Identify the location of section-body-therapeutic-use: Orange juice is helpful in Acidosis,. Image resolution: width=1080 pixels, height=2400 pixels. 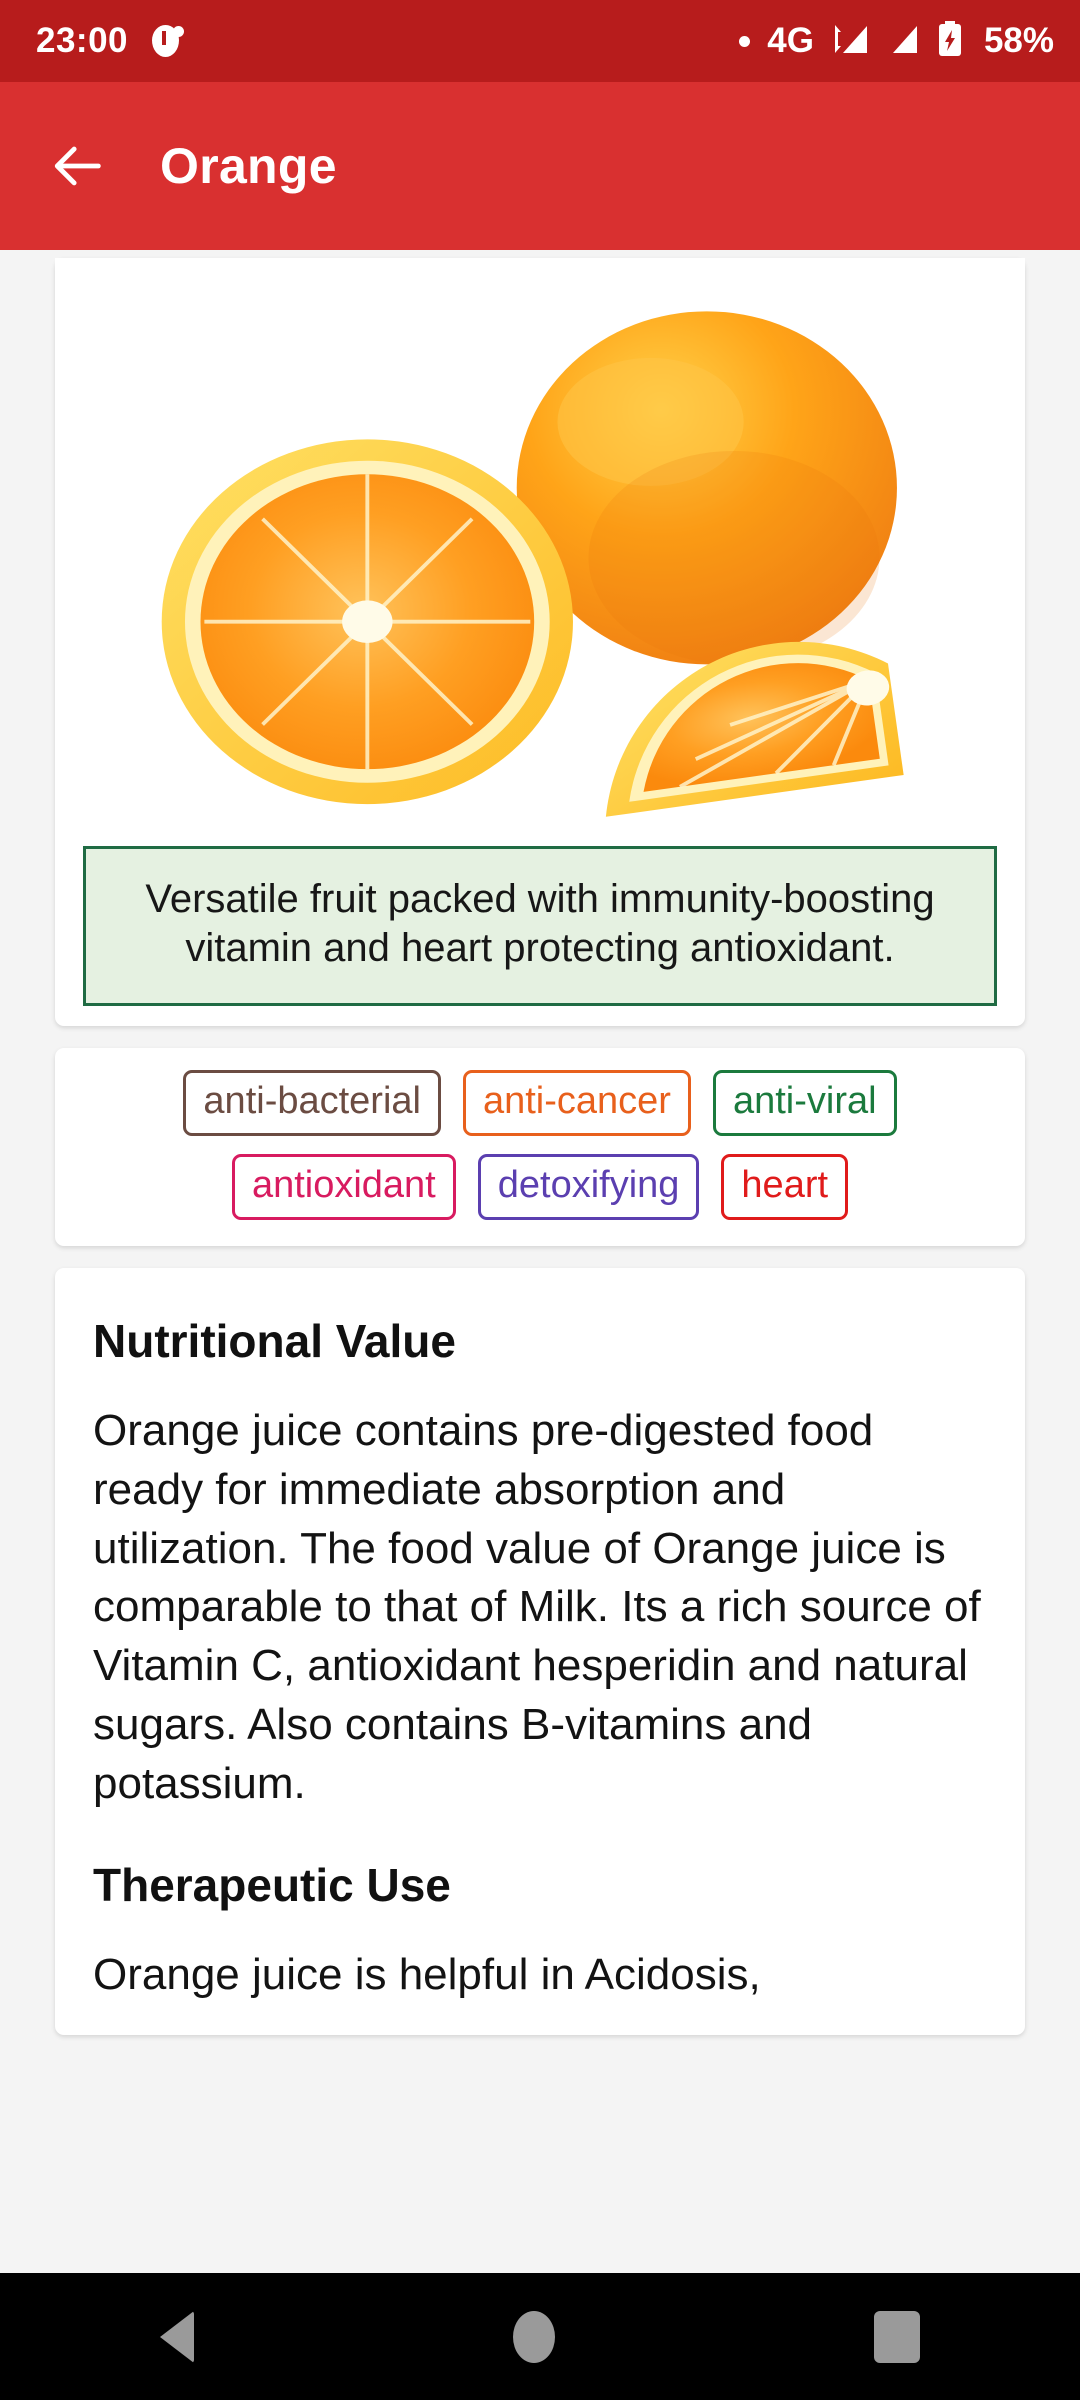
(427, 1975).